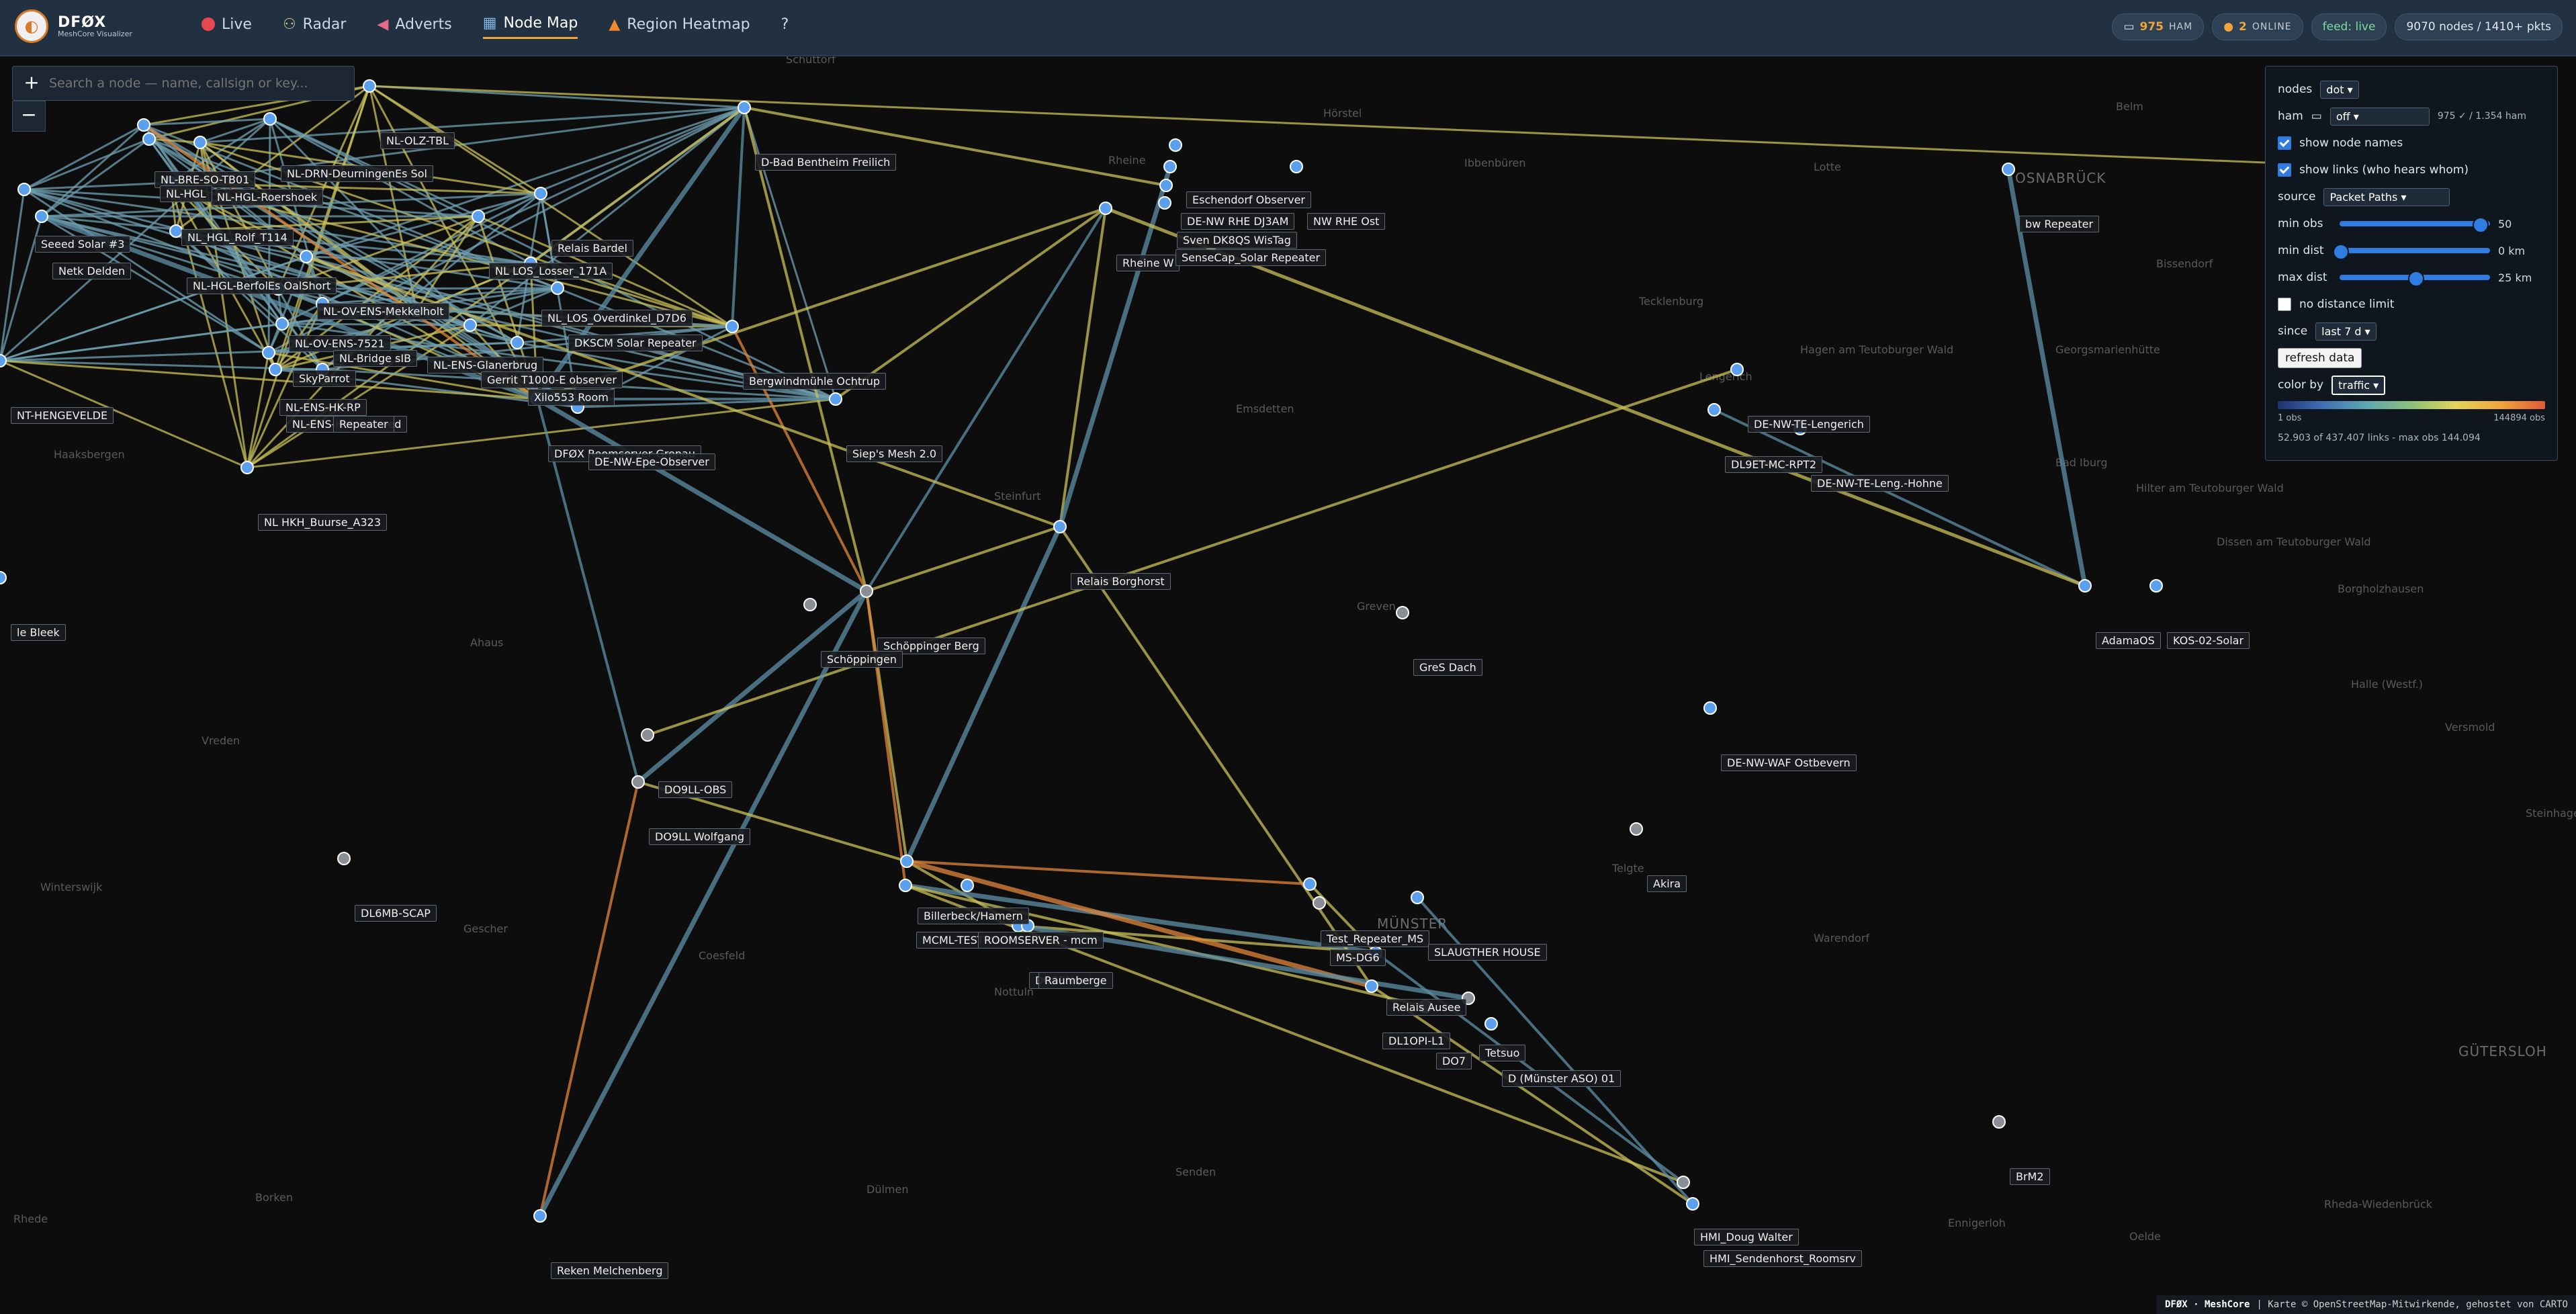  What do you see at coordinates (1448, 667) in the screenshot?
I see `node-label: GreS Dach` at bounding box center [1448, 667].